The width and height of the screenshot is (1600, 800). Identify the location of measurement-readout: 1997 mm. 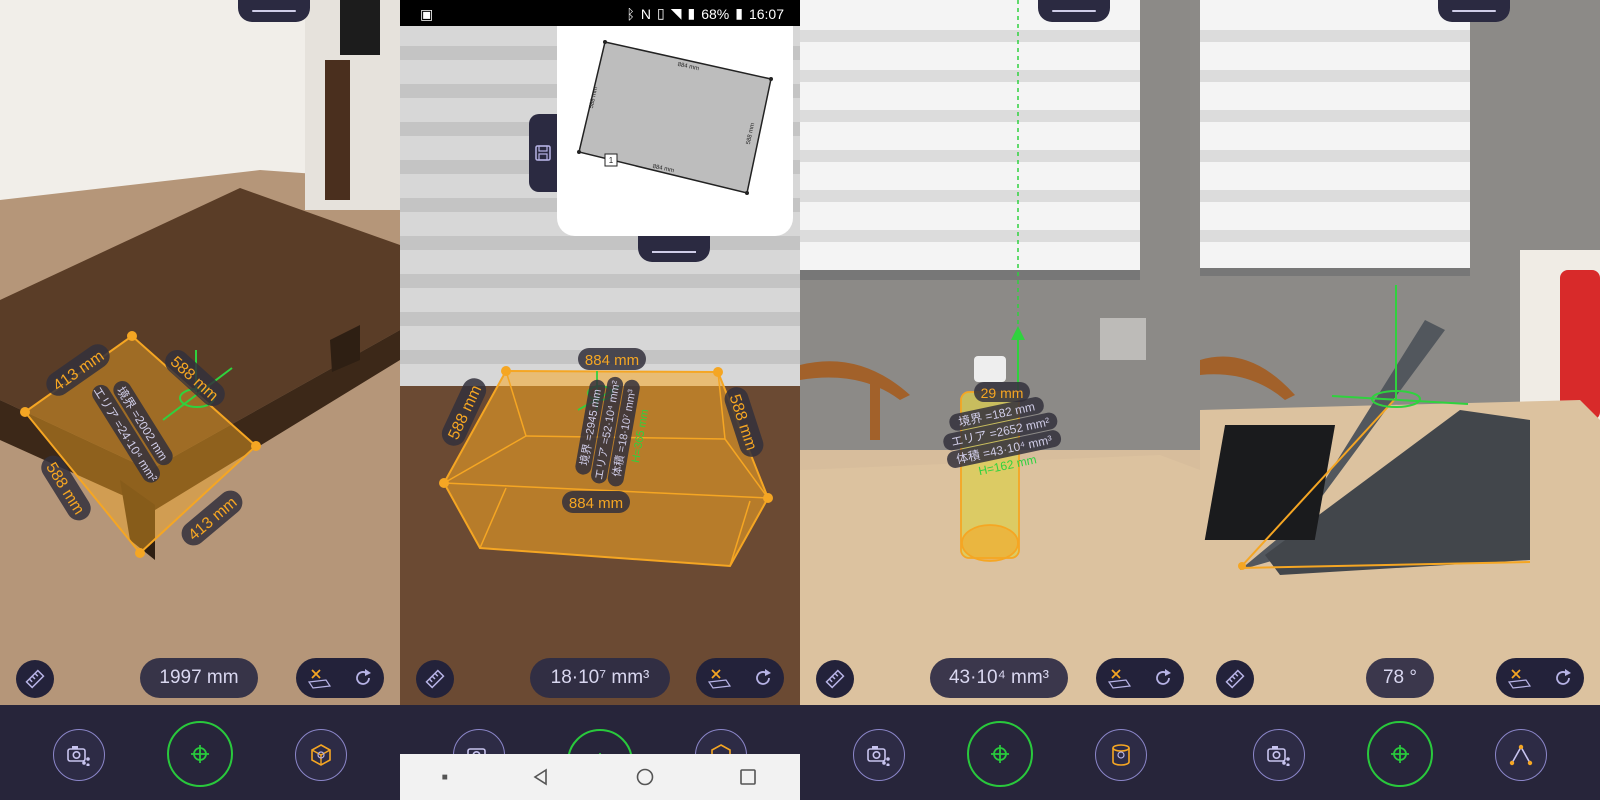
(199, 678).